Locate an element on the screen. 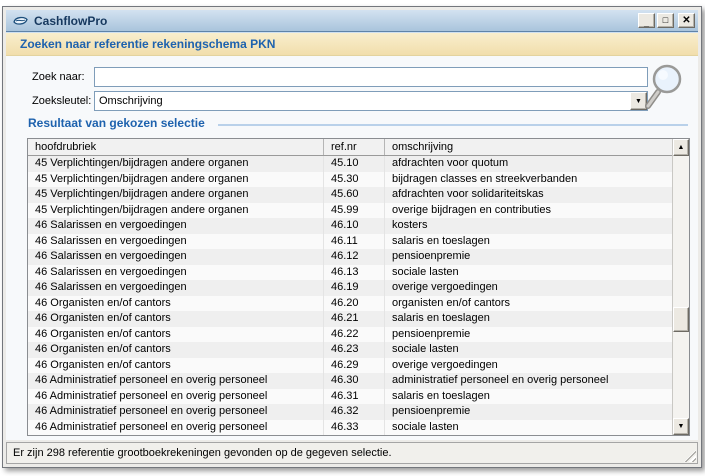 This screenshot has height=476, width=705. cell-omschrijving: kosters is located at coordinates (410, 225).